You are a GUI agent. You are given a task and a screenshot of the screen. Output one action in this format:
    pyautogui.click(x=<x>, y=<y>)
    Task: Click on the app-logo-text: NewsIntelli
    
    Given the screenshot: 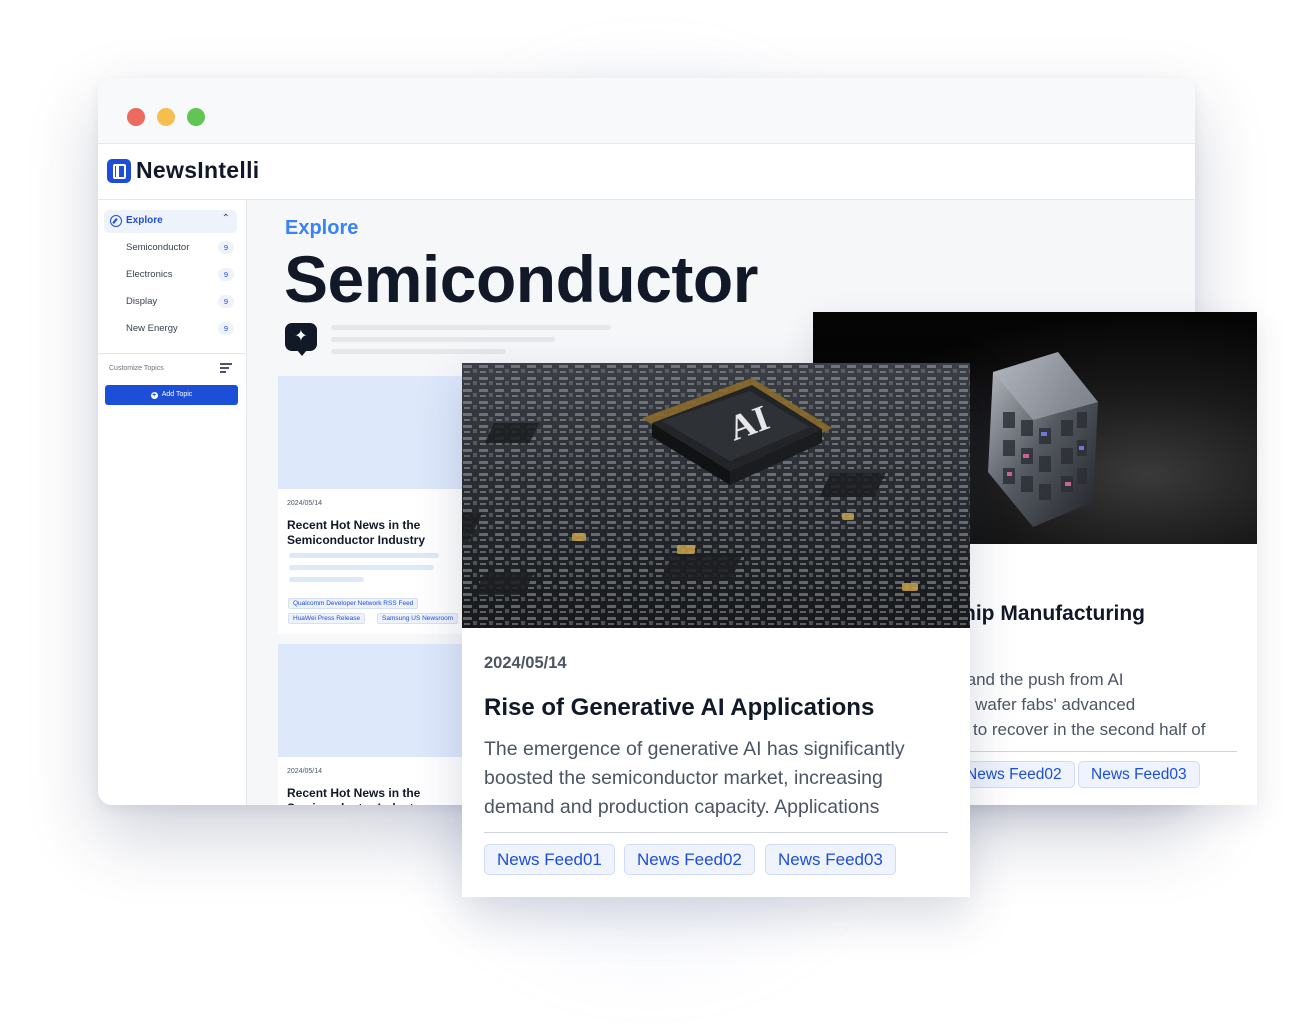 What is the action you would take?
    pyautogui.click(x=197, y=170)
    